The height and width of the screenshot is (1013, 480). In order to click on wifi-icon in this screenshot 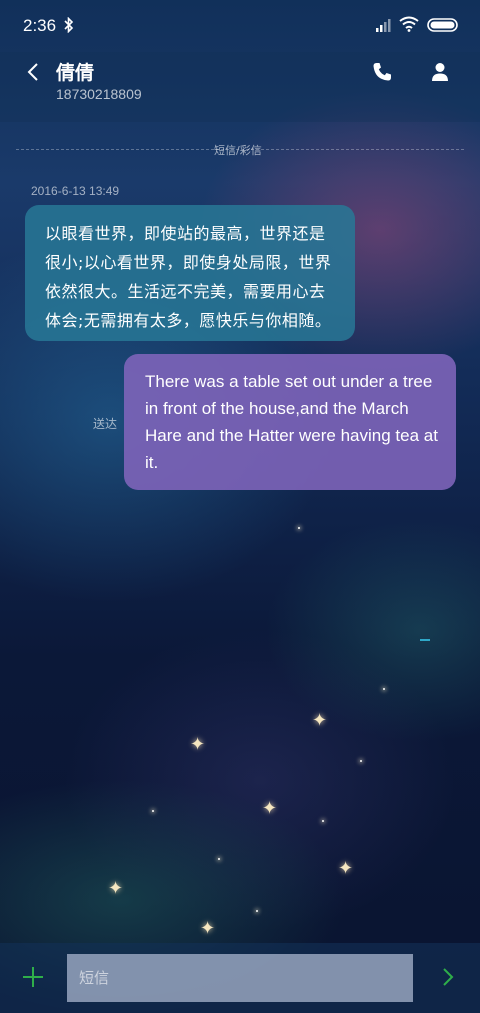, I will do `click(409, 24)`.